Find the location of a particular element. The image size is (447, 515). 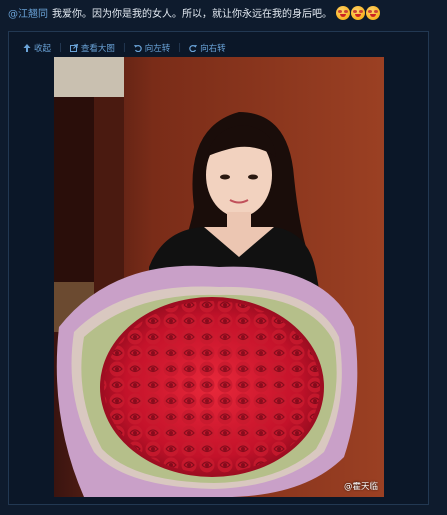

photo-watermark: @霍天临 is located at coordinates (360, 487).